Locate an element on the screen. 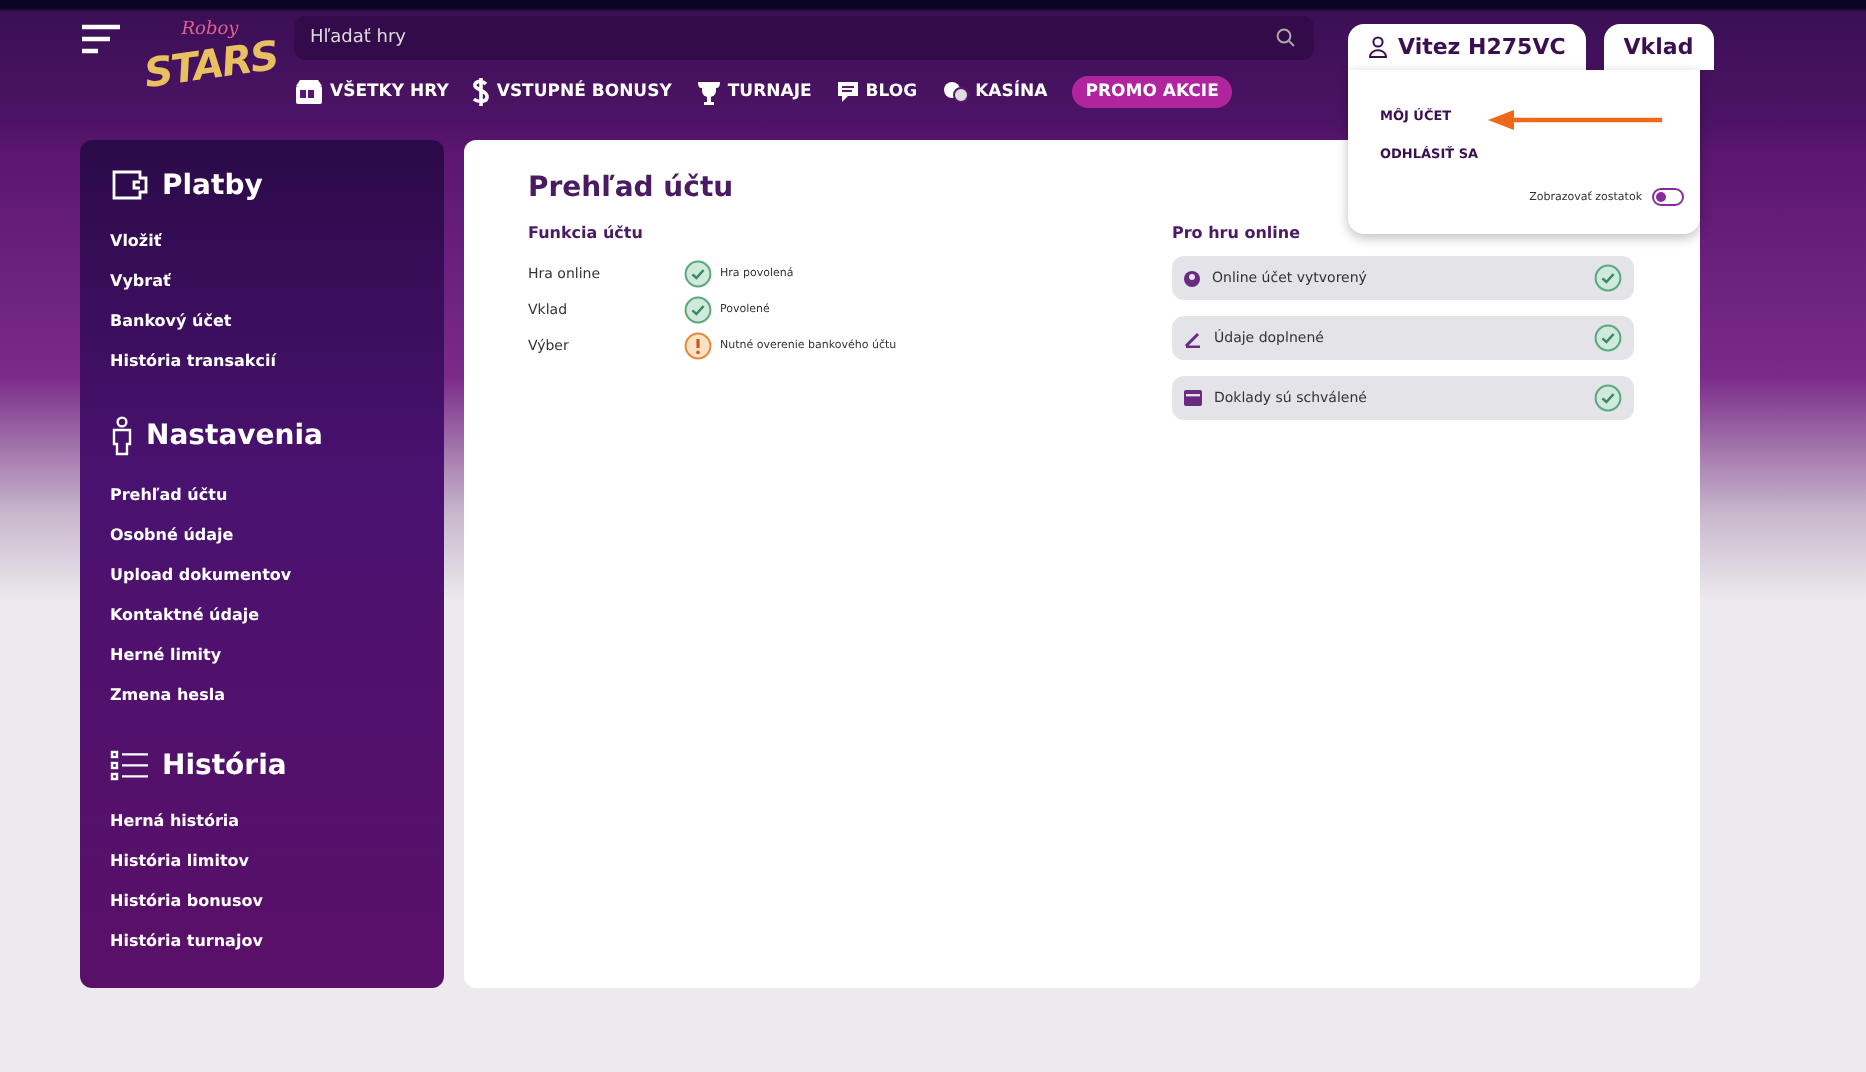 This screenshot has width=1866, height=1072. nav-link: TURNAJE is located at coordinates (753, 92).